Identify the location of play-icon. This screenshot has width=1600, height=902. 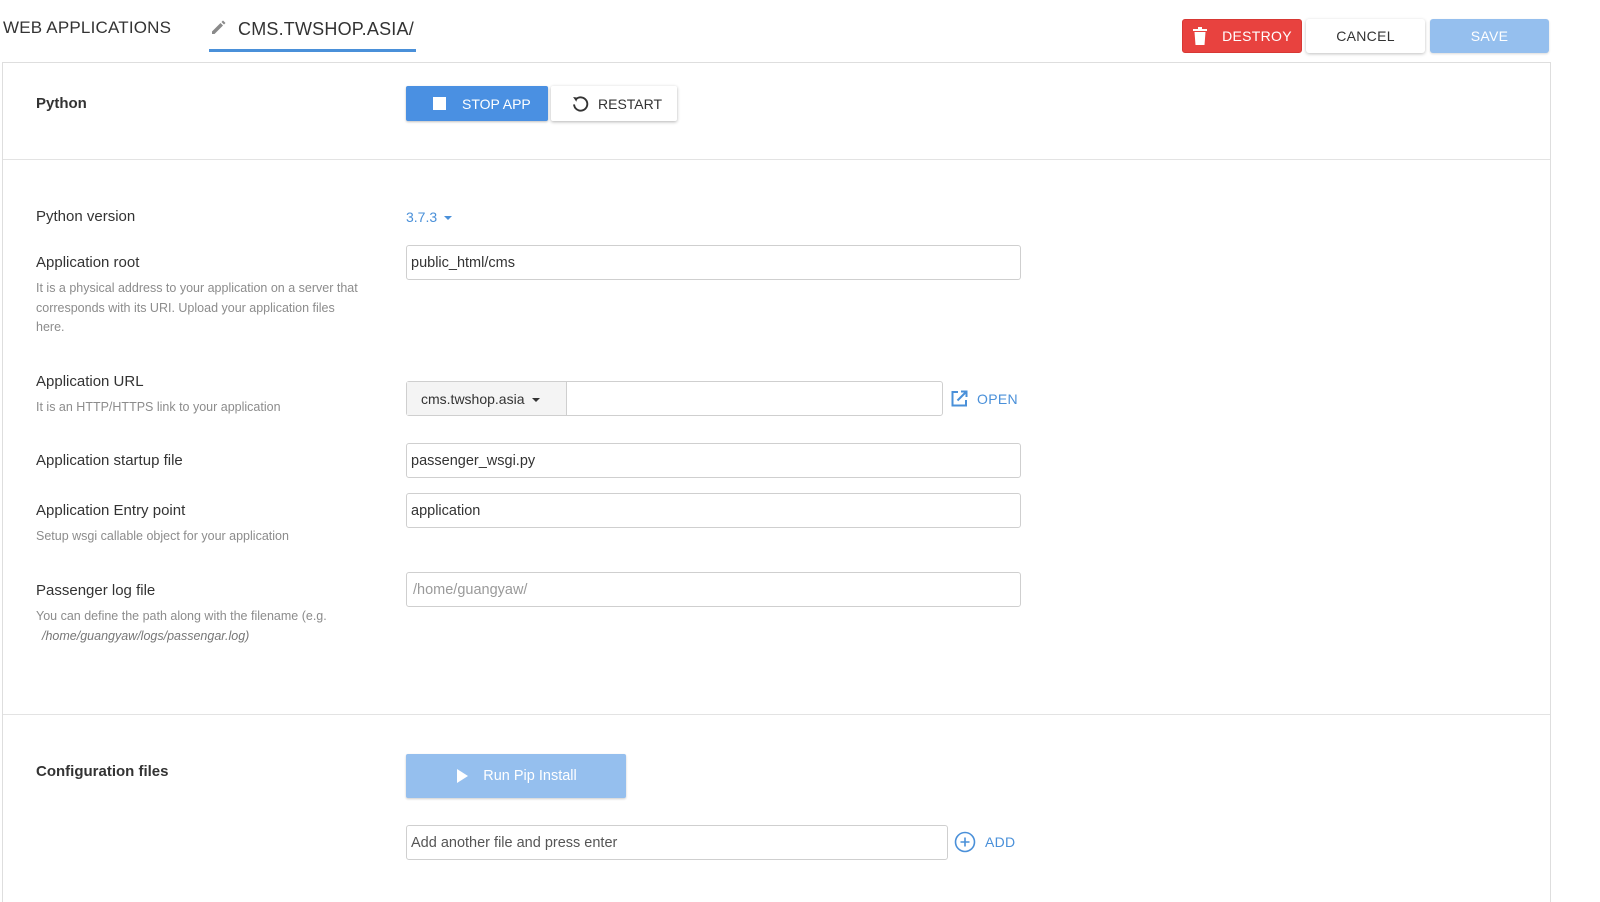
(463, 776).